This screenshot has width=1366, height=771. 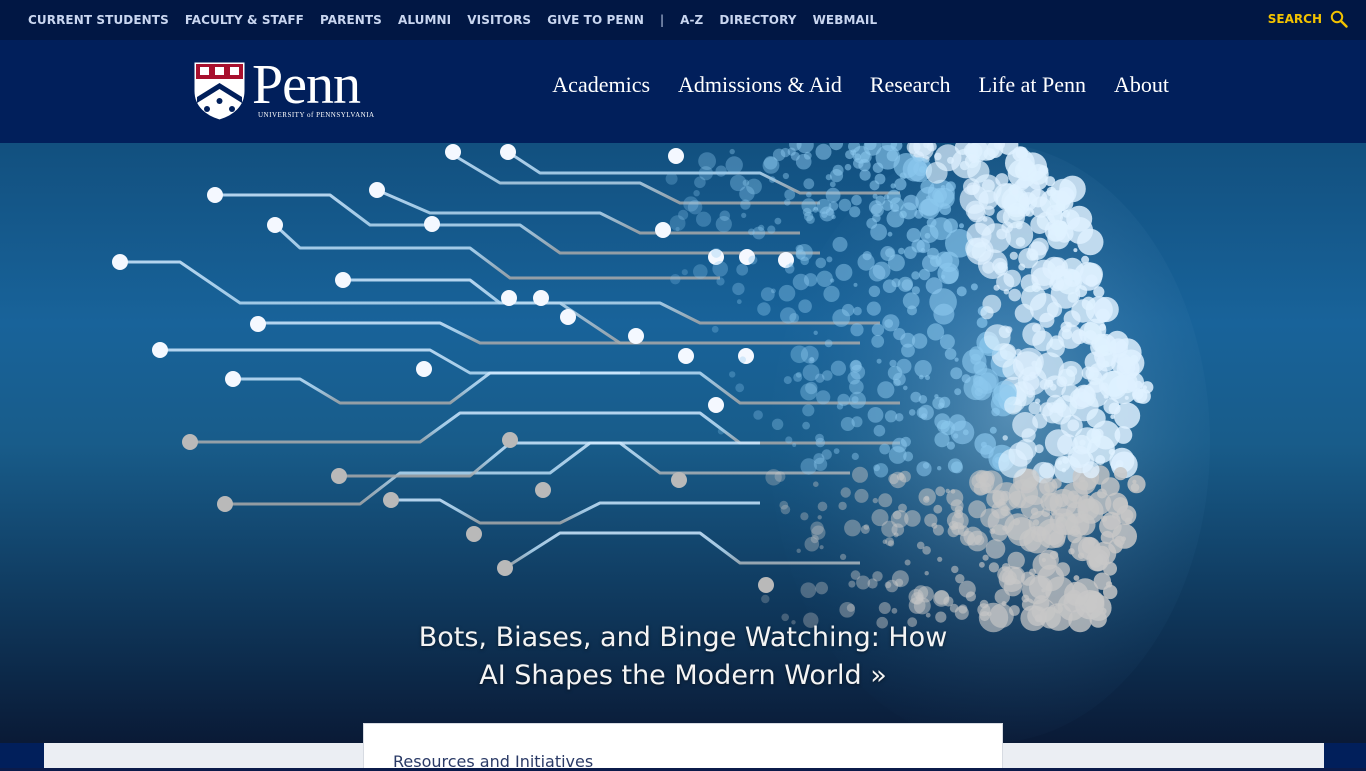 I want to click on utility-link-current-students: CURRENT STUDENTS, so click(x=98, y=20).